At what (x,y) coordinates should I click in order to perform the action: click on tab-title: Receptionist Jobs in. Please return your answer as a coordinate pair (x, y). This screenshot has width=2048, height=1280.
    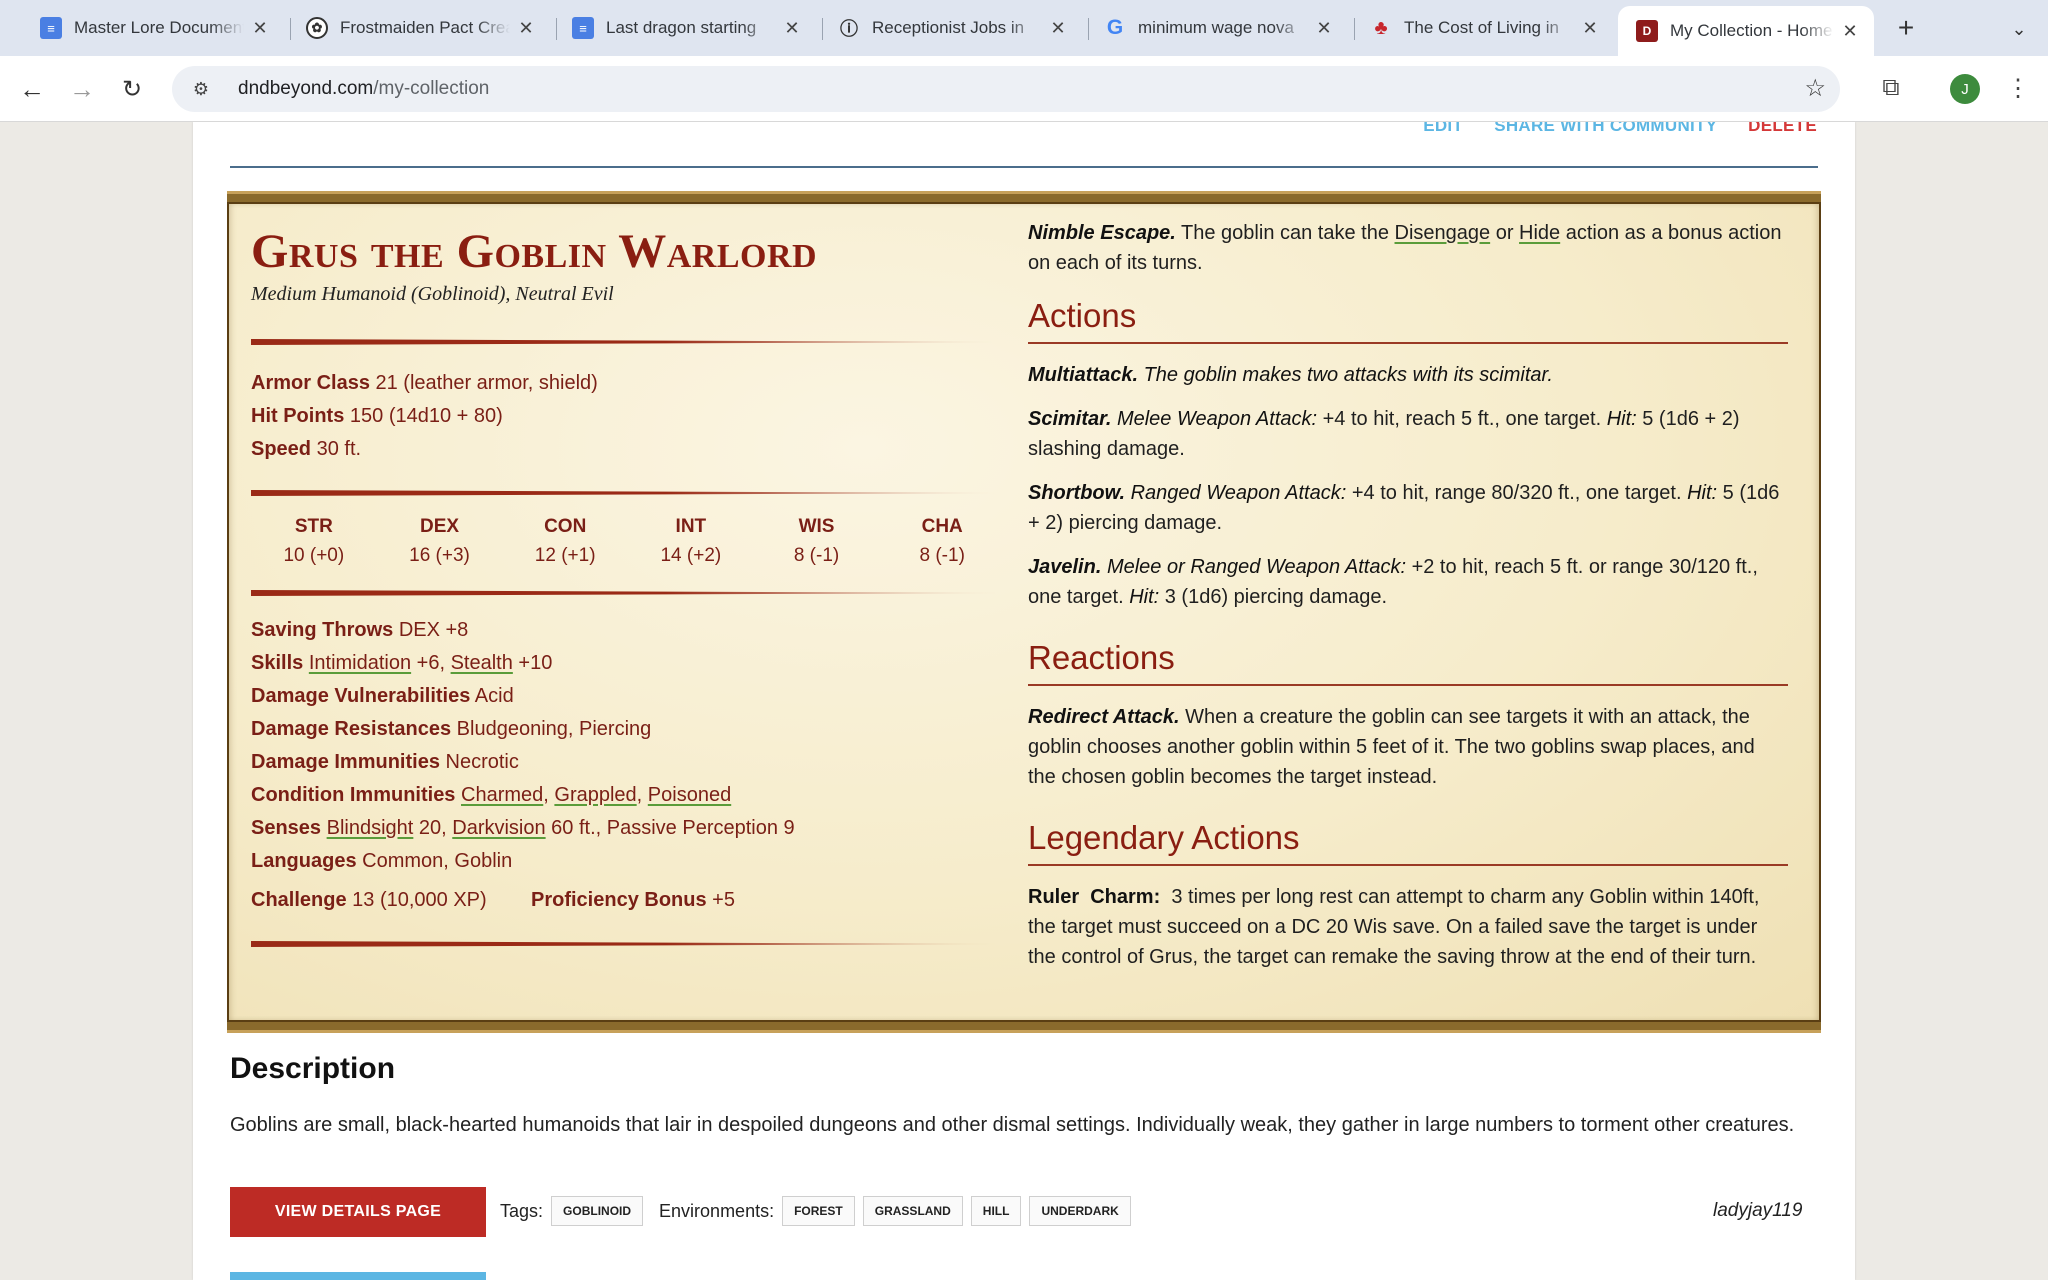
    Looking at the image, I should click on (948, 27).